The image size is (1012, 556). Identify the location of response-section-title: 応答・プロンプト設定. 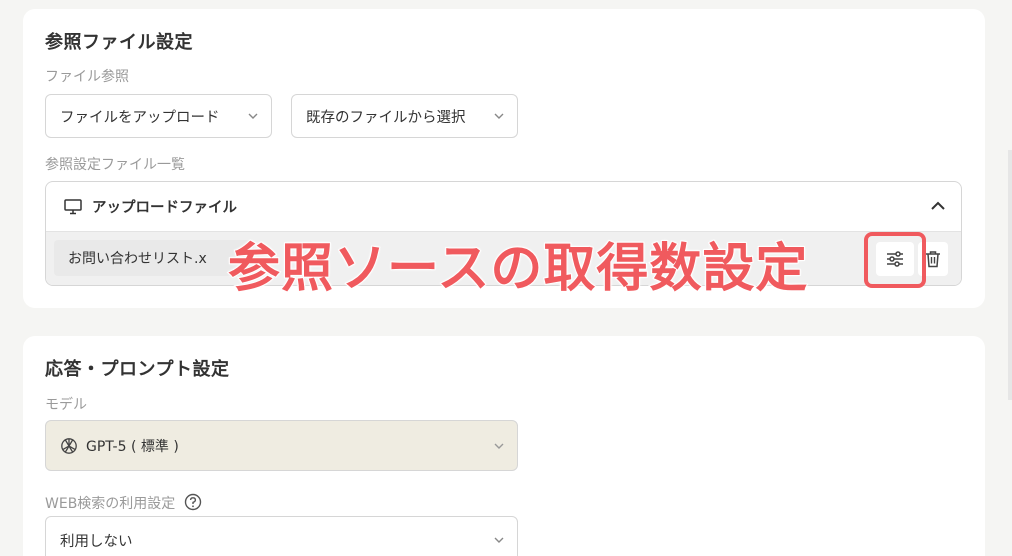
(137, 369).